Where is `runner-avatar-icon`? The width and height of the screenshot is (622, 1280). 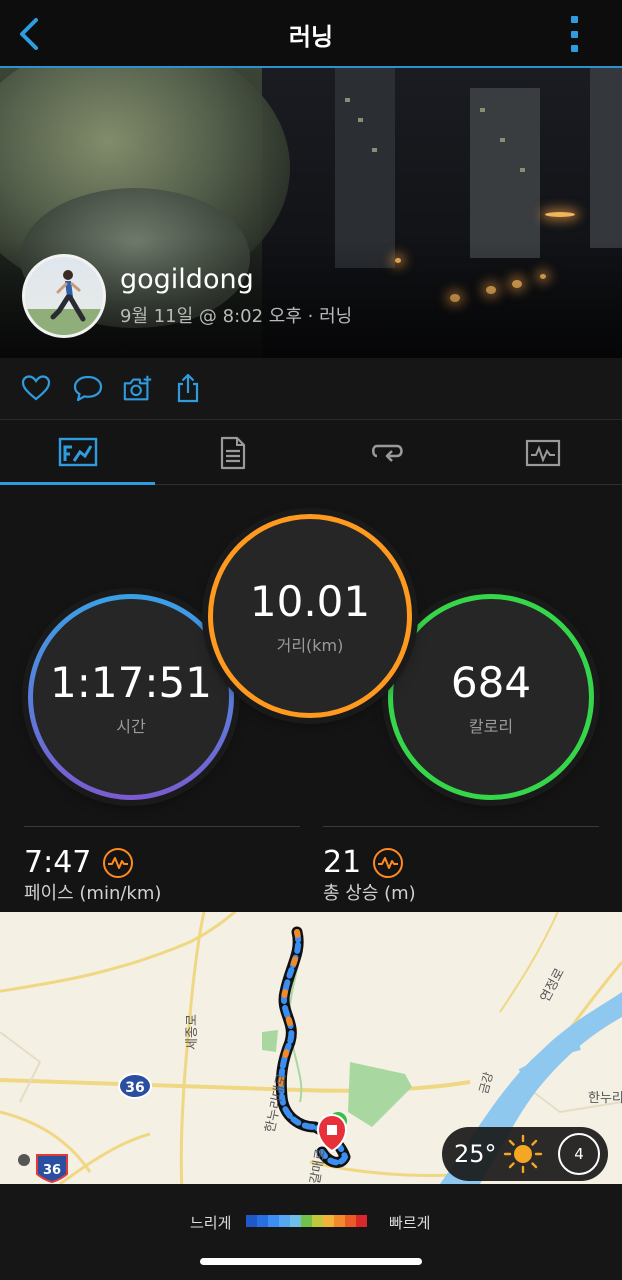
runner-avatar-icon is located at coordinates (64, 302).